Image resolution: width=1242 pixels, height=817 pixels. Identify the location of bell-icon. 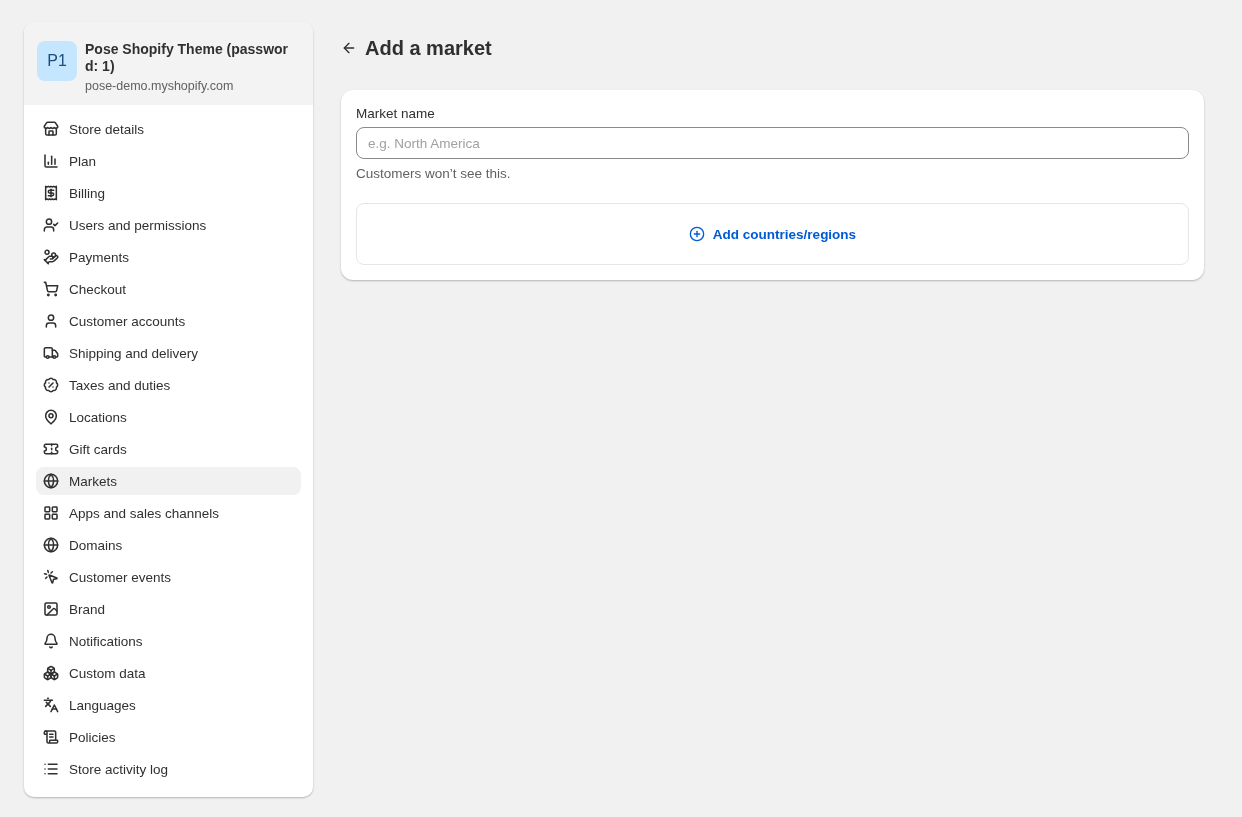
(51, 641).